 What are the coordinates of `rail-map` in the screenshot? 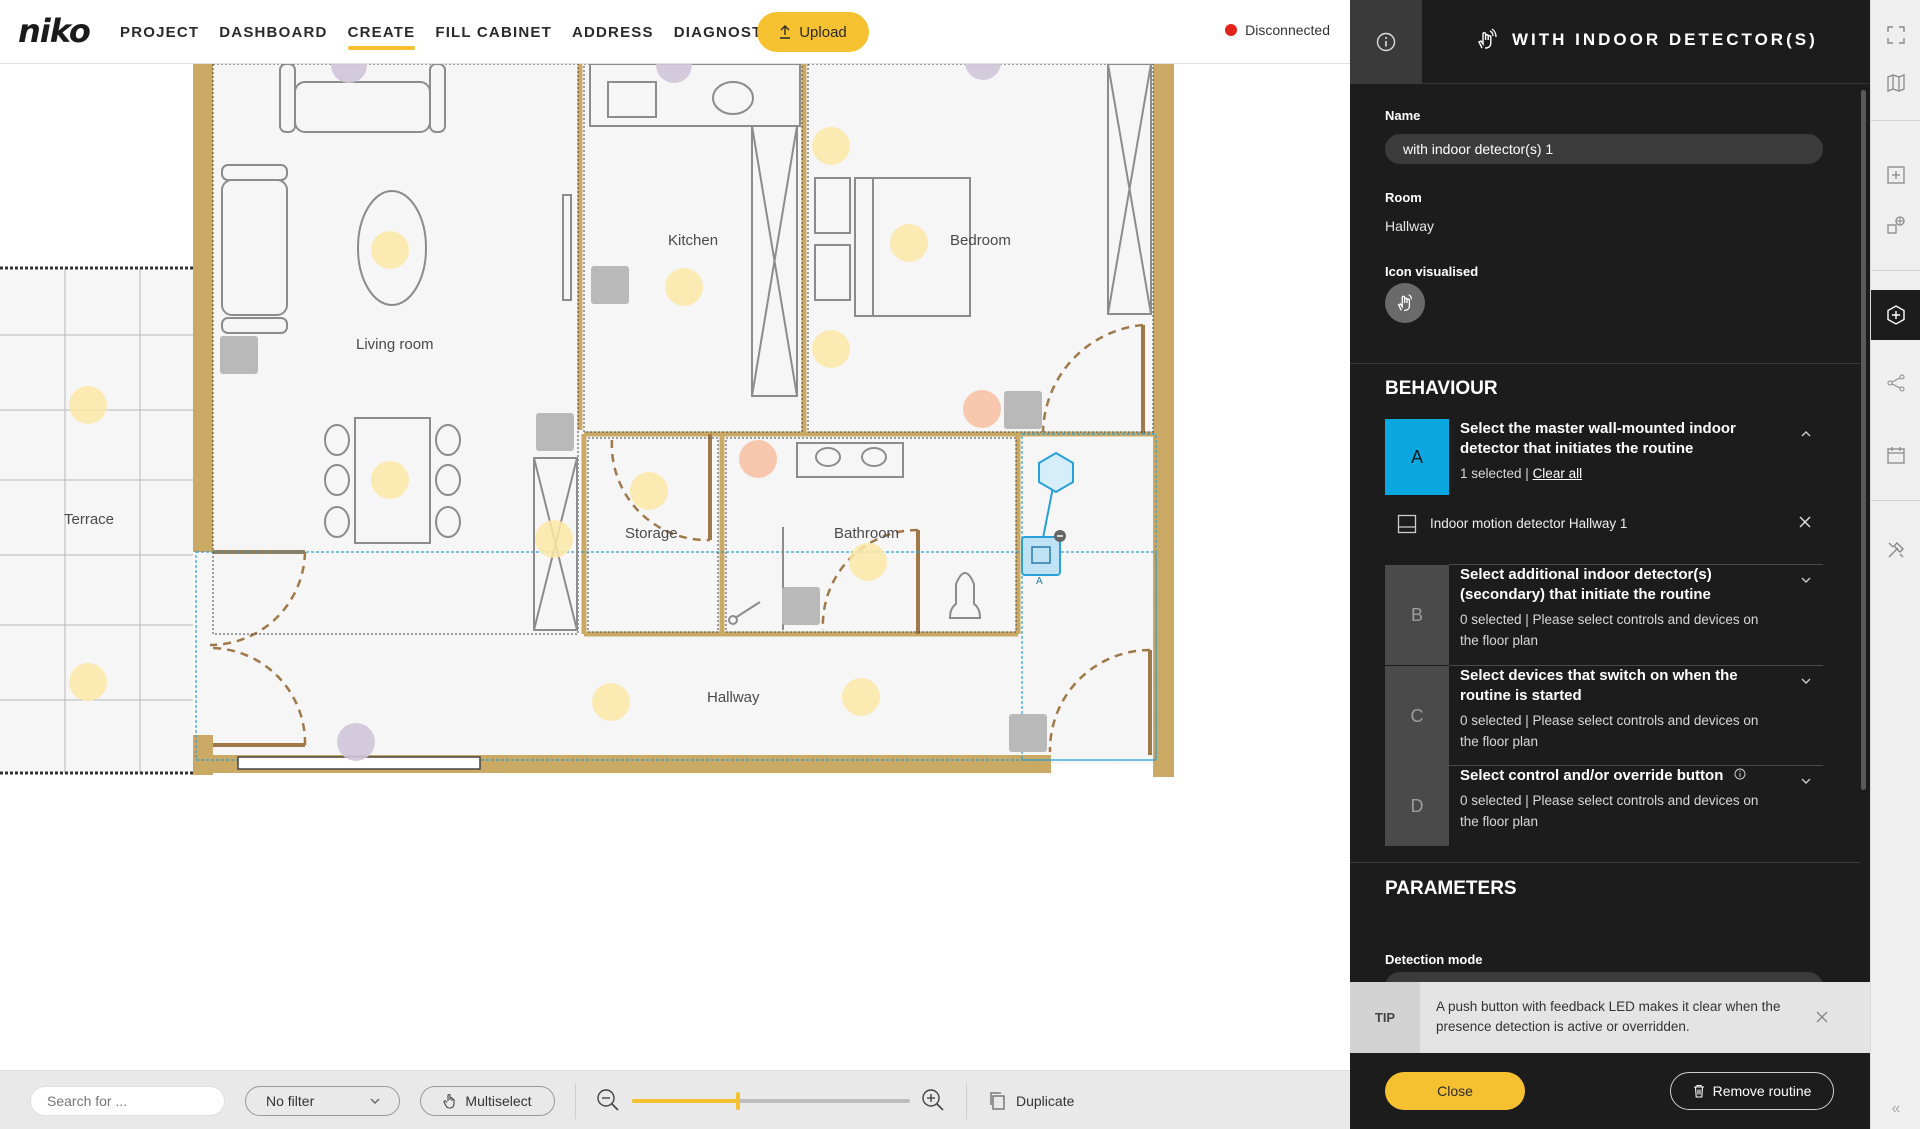 It's located at (1895, 83).